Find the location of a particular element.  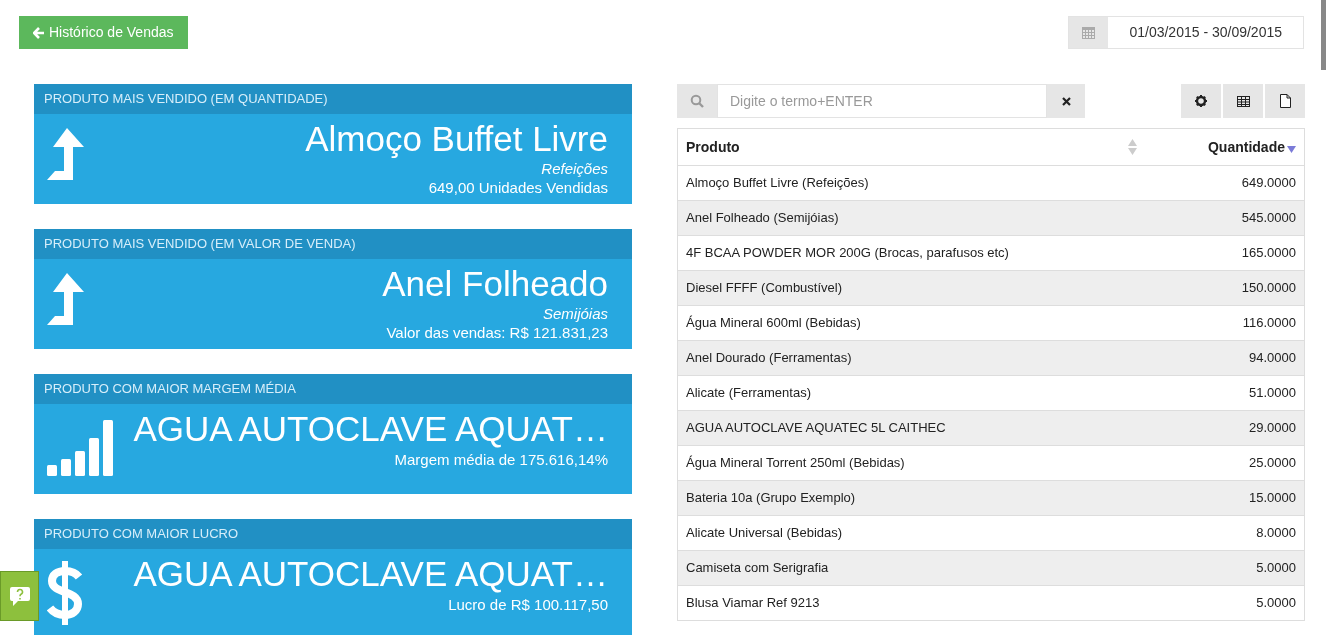

product-title: Anel Folheado is located at coordinates (495, 284).